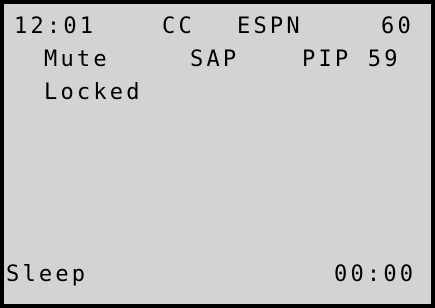  I want to click on channel-number: 60, so click(397, 26).